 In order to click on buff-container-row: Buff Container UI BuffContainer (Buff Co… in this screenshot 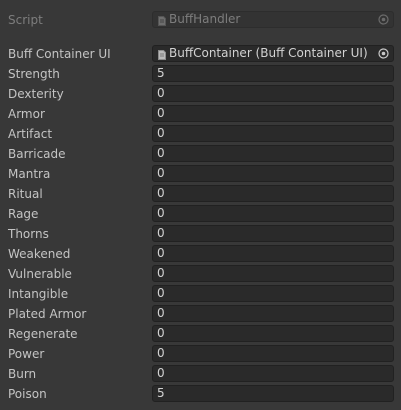, I will do `click(200, 54)`.